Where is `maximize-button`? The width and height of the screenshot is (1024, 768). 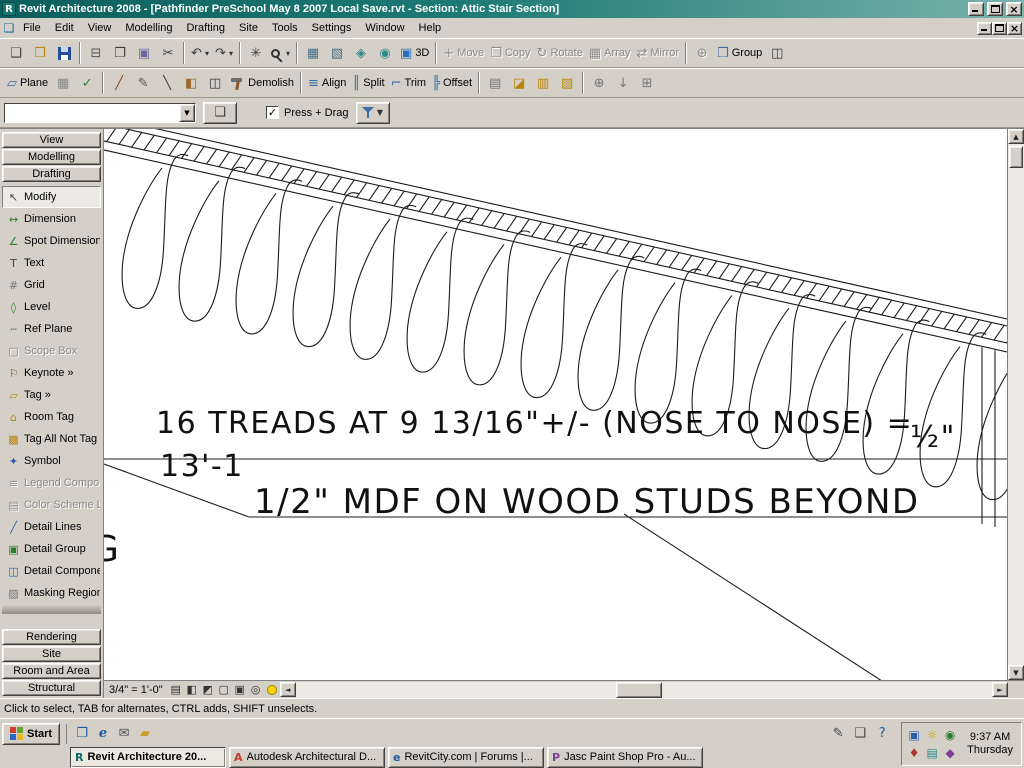 maximize-button is located at coordinates (995, 9).